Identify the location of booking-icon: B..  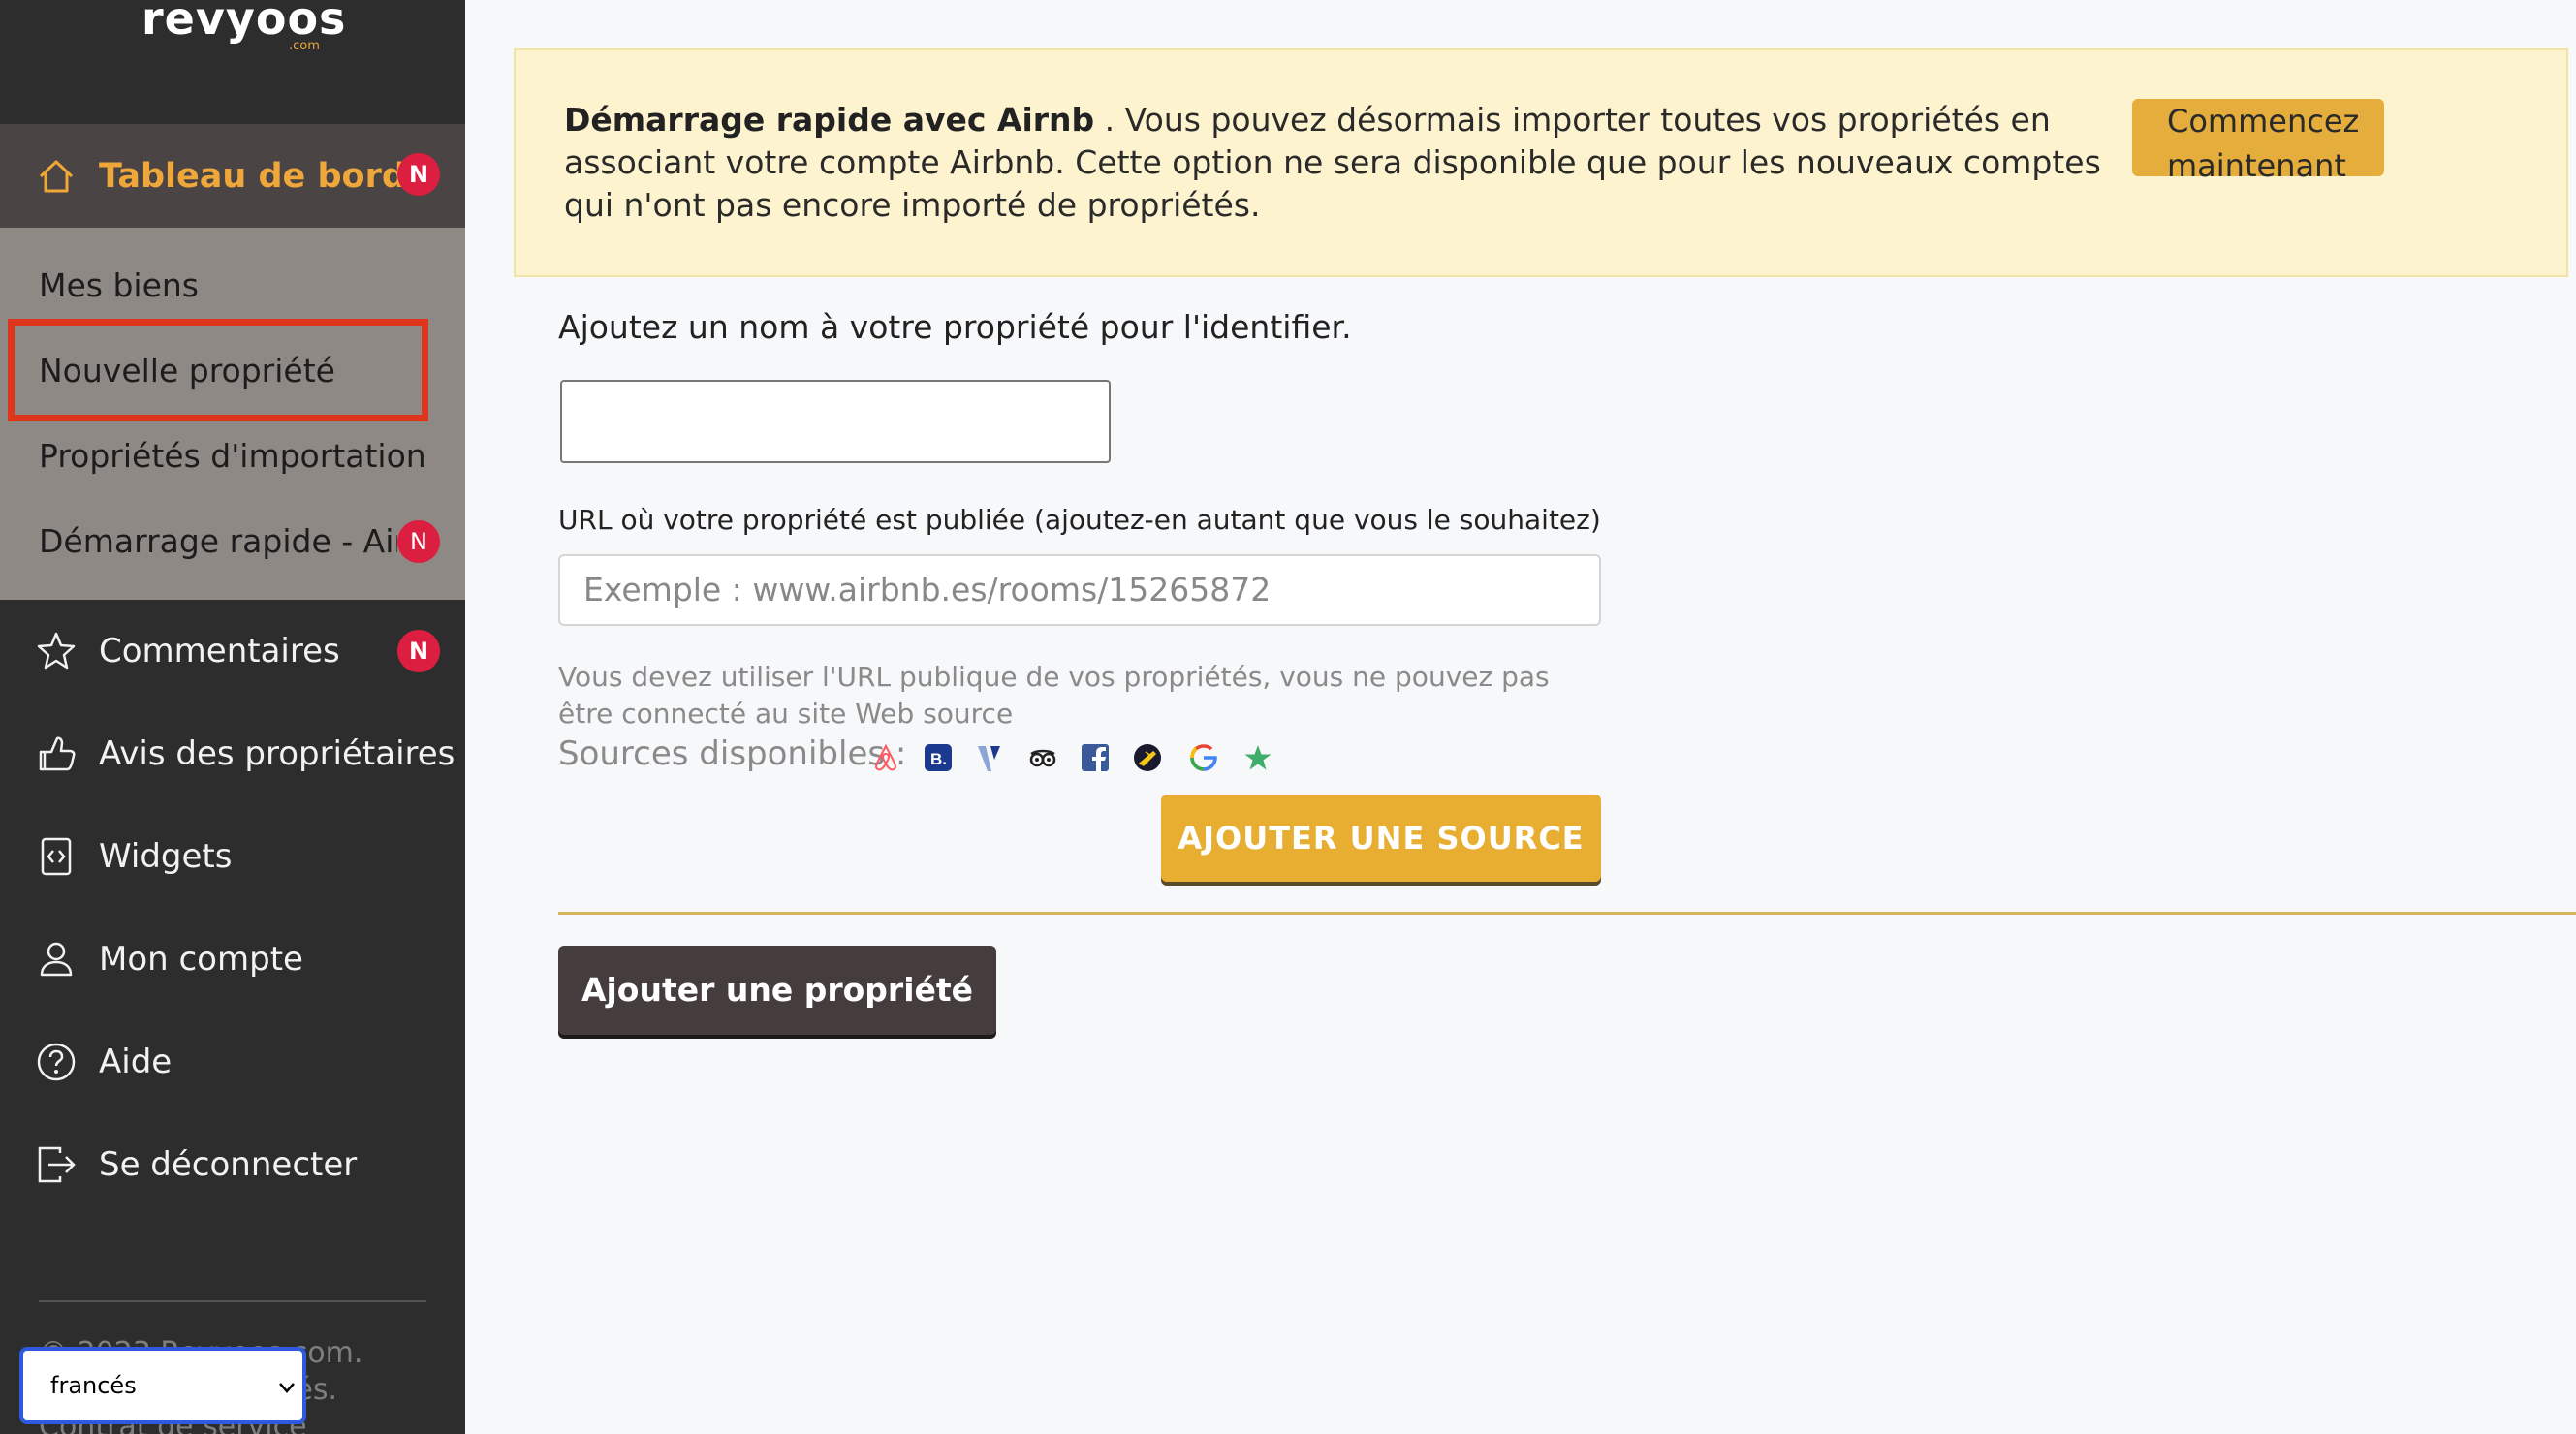
(938, 757).